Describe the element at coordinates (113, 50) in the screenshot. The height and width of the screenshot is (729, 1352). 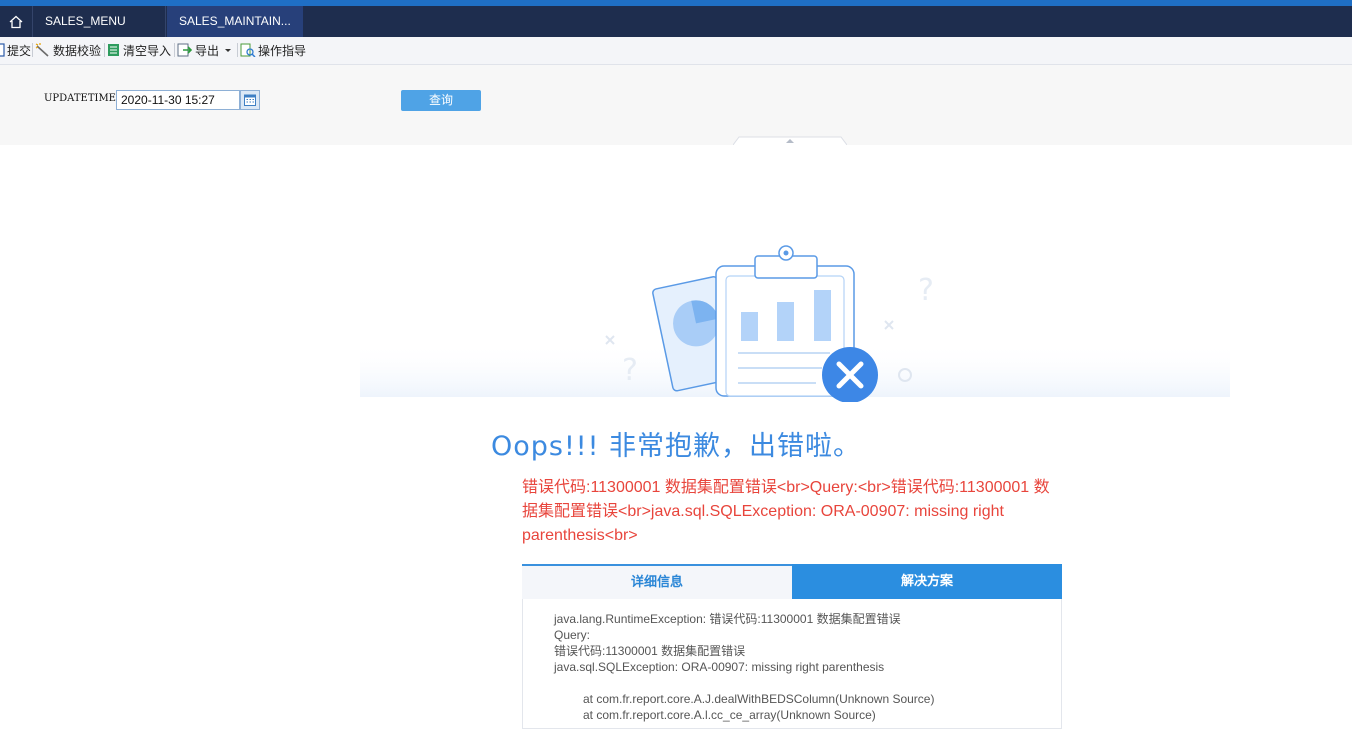
I see `spreadsheet-icon` at that location.